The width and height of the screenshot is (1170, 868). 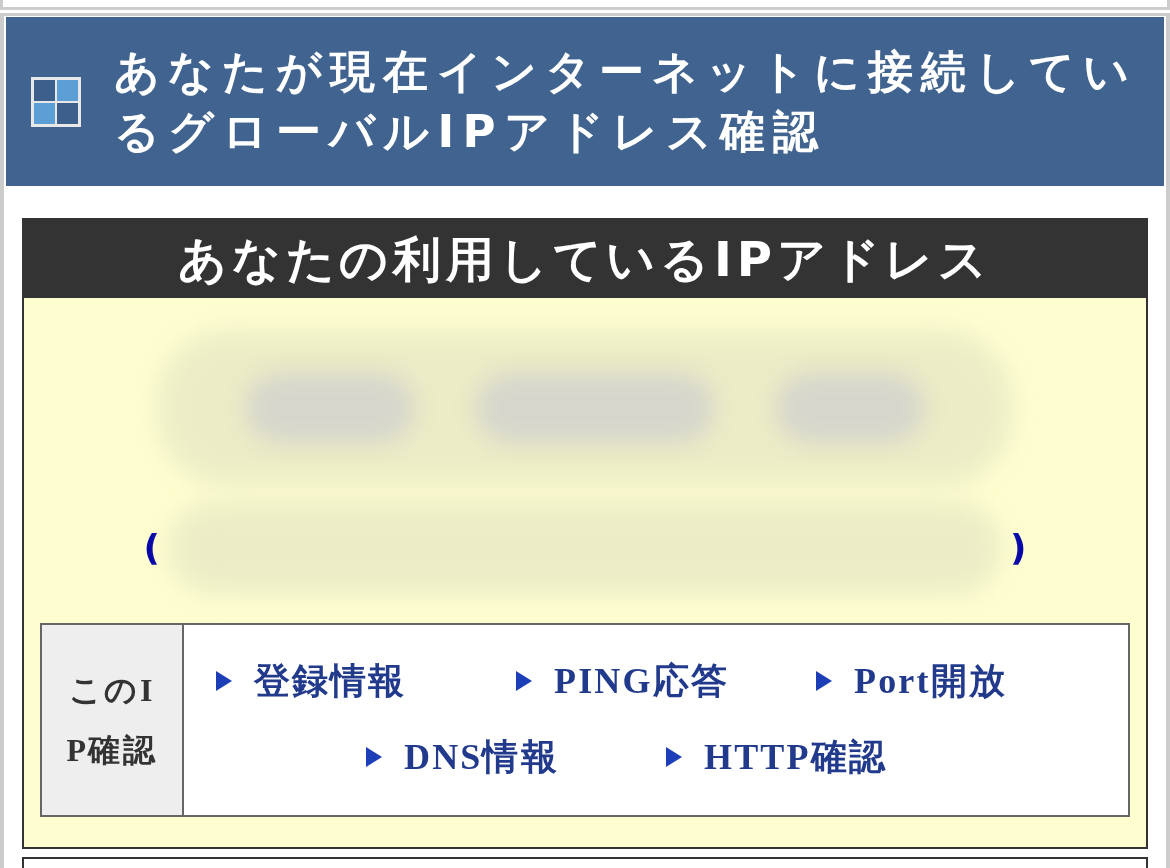 What do you see at coordinates (776, 757) in the screenshot?
I see `check-link: HTTP確認` at bounding box center [776, 757].